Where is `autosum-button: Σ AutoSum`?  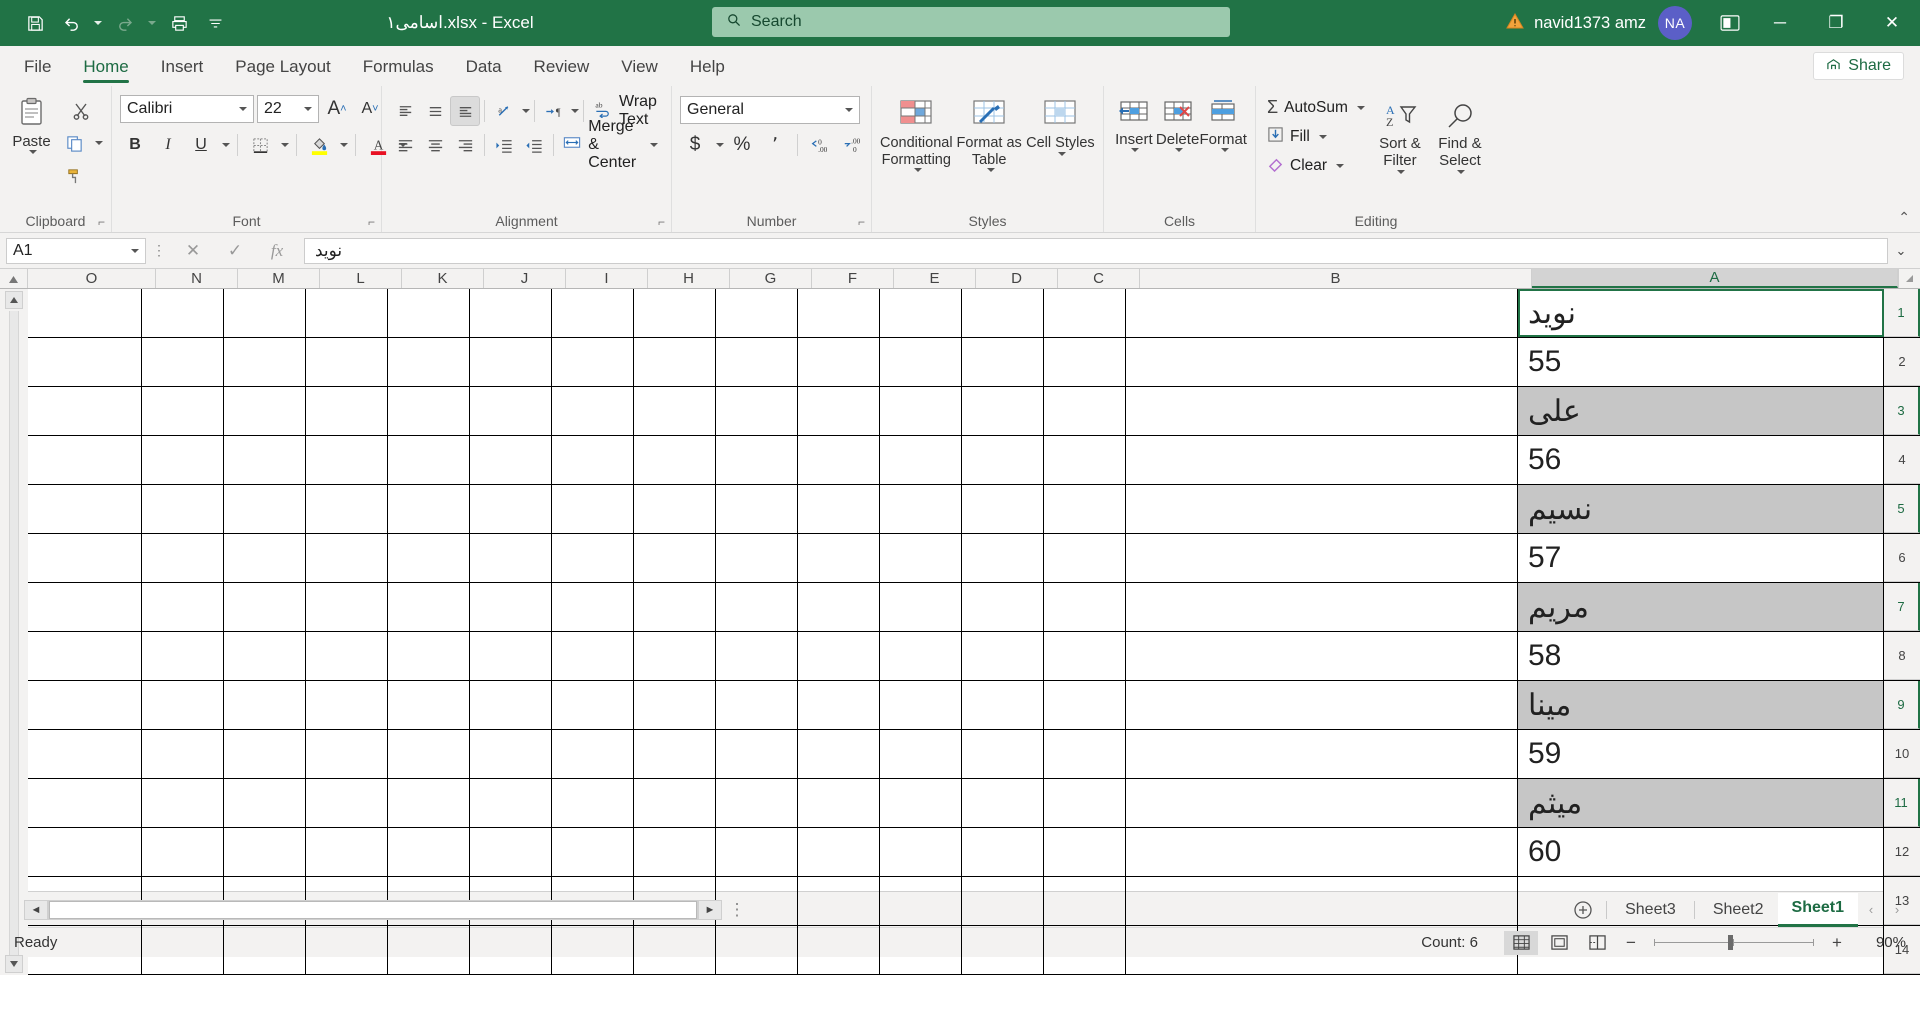
autosum-button: Σ AutoSum is located at coordinates (1316, 107).